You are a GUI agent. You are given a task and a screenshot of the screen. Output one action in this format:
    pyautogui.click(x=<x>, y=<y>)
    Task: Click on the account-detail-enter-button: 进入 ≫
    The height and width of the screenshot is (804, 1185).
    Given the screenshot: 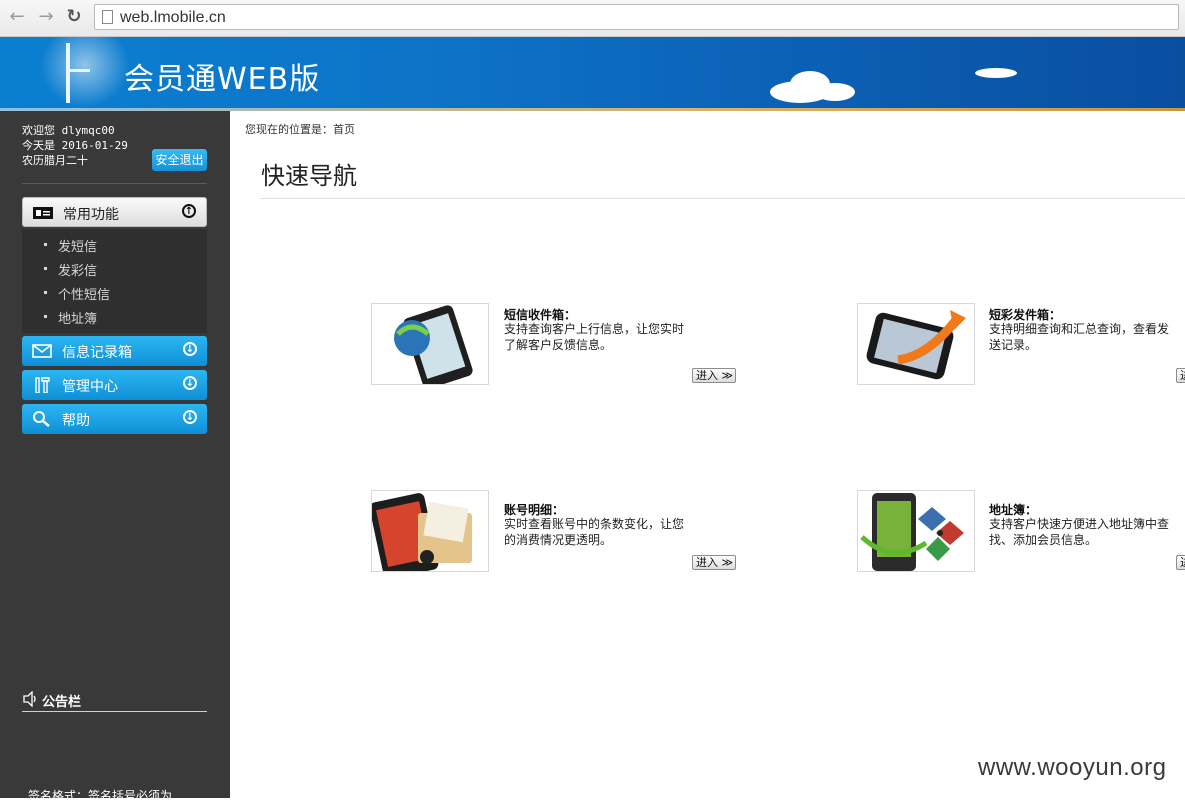 What is the action you would take?
    pyautogui.click(x=714, y=562)
    